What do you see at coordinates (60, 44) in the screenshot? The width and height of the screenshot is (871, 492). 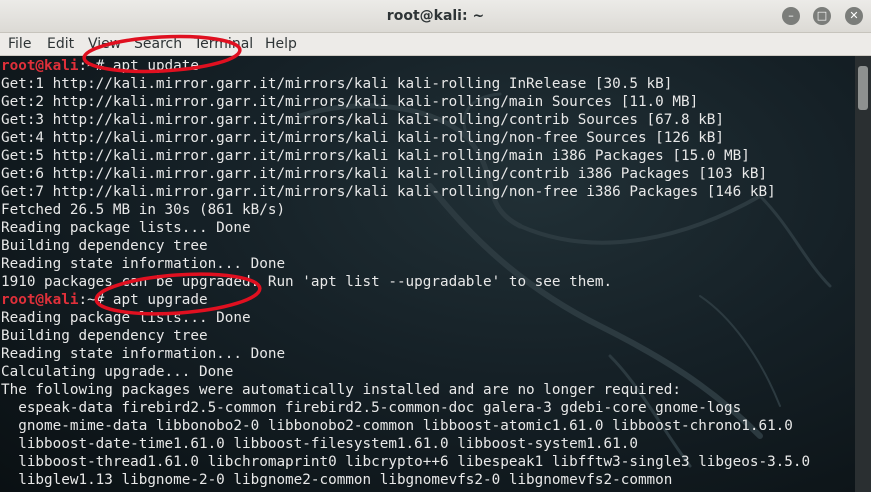 I see `menu-edit: Edit` at bounding box center [60, 44].